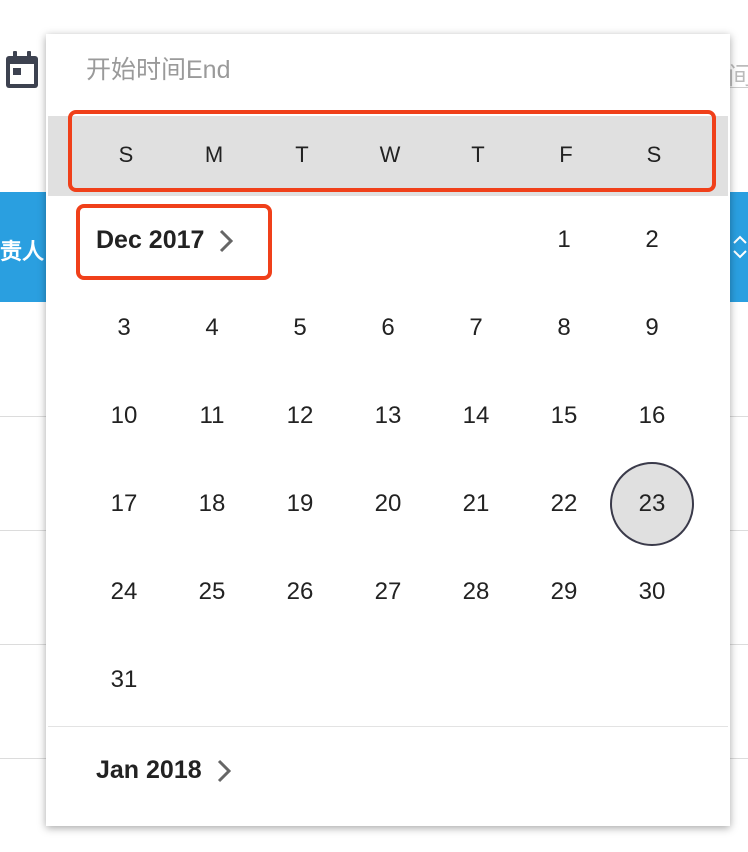 The image size is (748, 852). I want to click on day-cell: 12, so click(300, 416).